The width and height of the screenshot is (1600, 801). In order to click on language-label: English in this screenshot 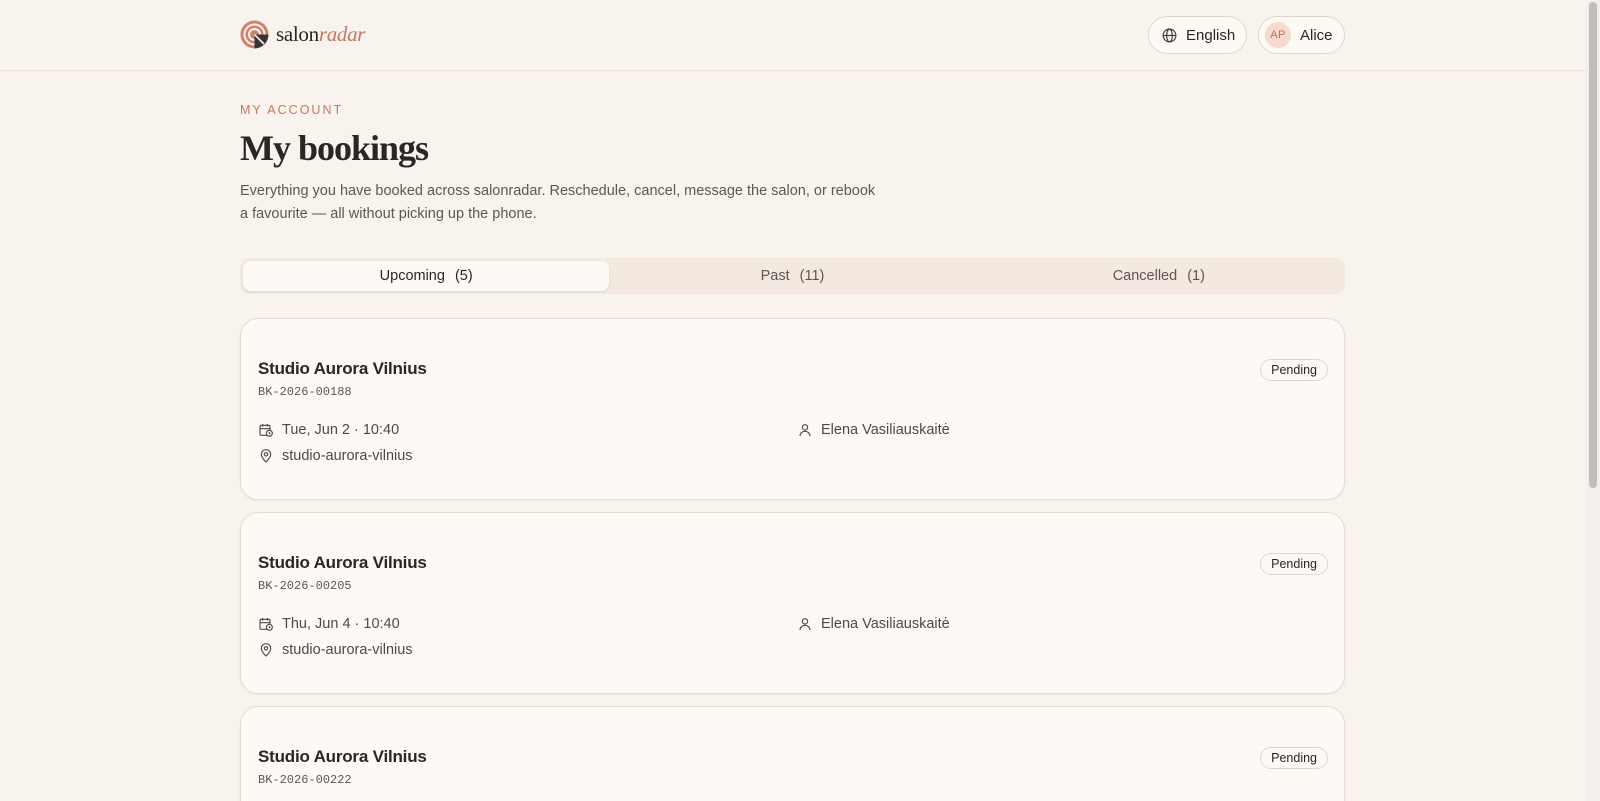, I will do `click(1211, 35)`.